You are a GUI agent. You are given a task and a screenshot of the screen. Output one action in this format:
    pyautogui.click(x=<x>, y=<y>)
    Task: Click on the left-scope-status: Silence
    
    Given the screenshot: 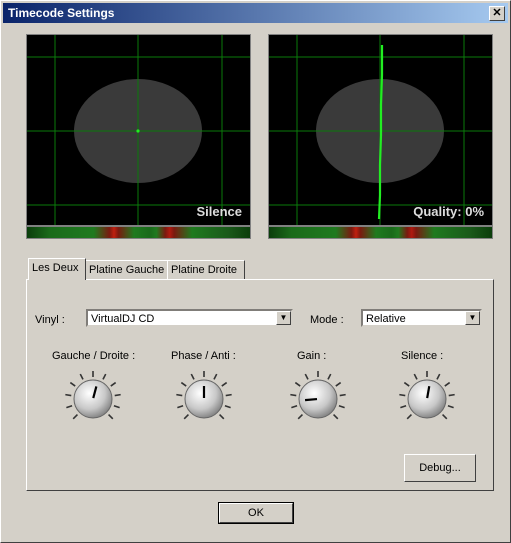 What is the action you would take?
    pyautogui.click(x=219, y=211)
    